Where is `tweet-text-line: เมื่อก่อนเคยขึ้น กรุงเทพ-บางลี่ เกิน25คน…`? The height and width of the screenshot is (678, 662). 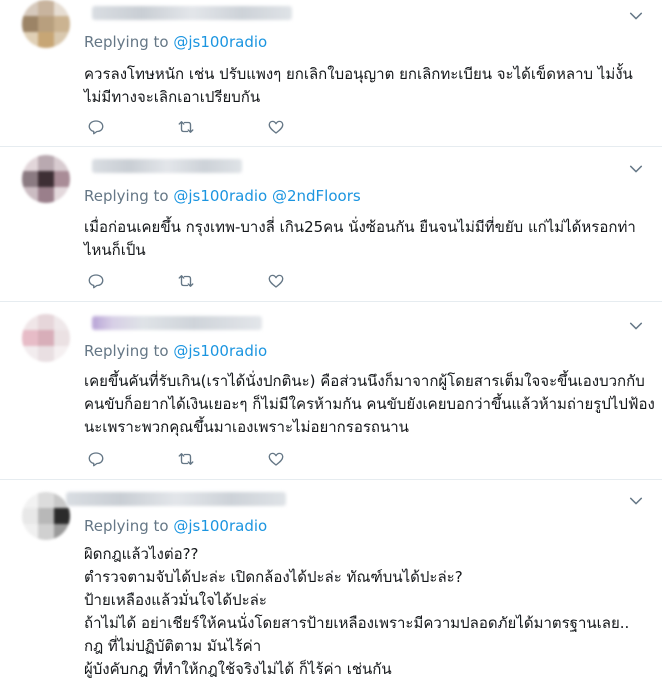
tweet-text-line: เมื่อก่อนเคยขึ้น กรุงเทพ-บางลี่ เกิน25คน… is located at coordinates (360, 227).